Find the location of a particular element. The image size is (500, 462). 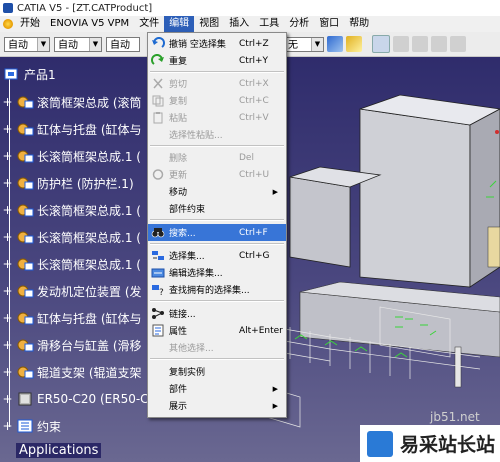

menu-item-update: 更新 Ctrl+U is located at coordinates (217, 174).